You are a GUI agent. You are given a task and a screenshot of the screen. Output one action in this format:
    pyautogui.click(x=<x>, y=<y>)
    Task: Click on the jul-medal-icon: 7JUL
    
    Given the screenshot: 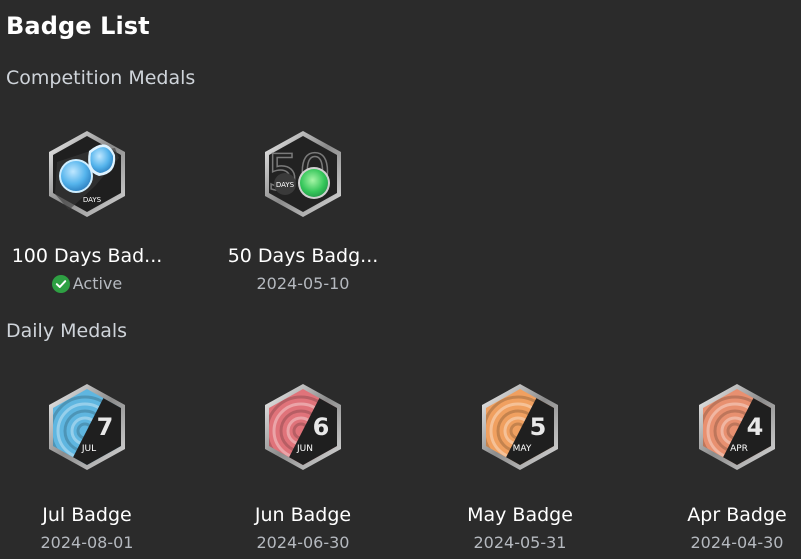 What is the action you would take?
    pyautogui.click(x=87, y=427)
    